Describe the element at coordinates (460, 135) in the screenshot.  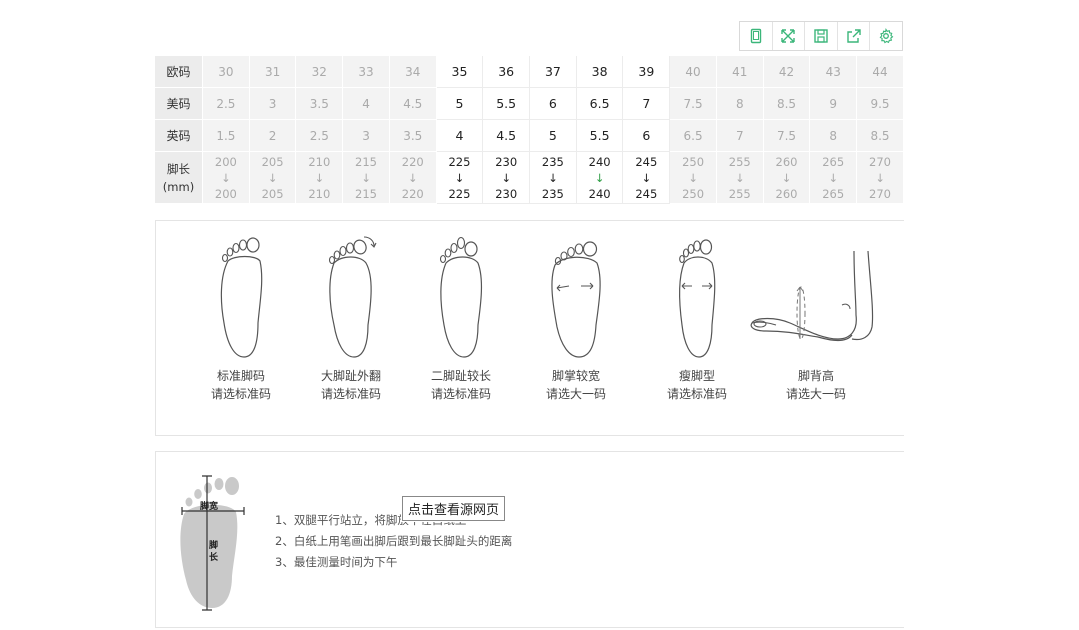
I see `uk-size-cell: 4` at that location.